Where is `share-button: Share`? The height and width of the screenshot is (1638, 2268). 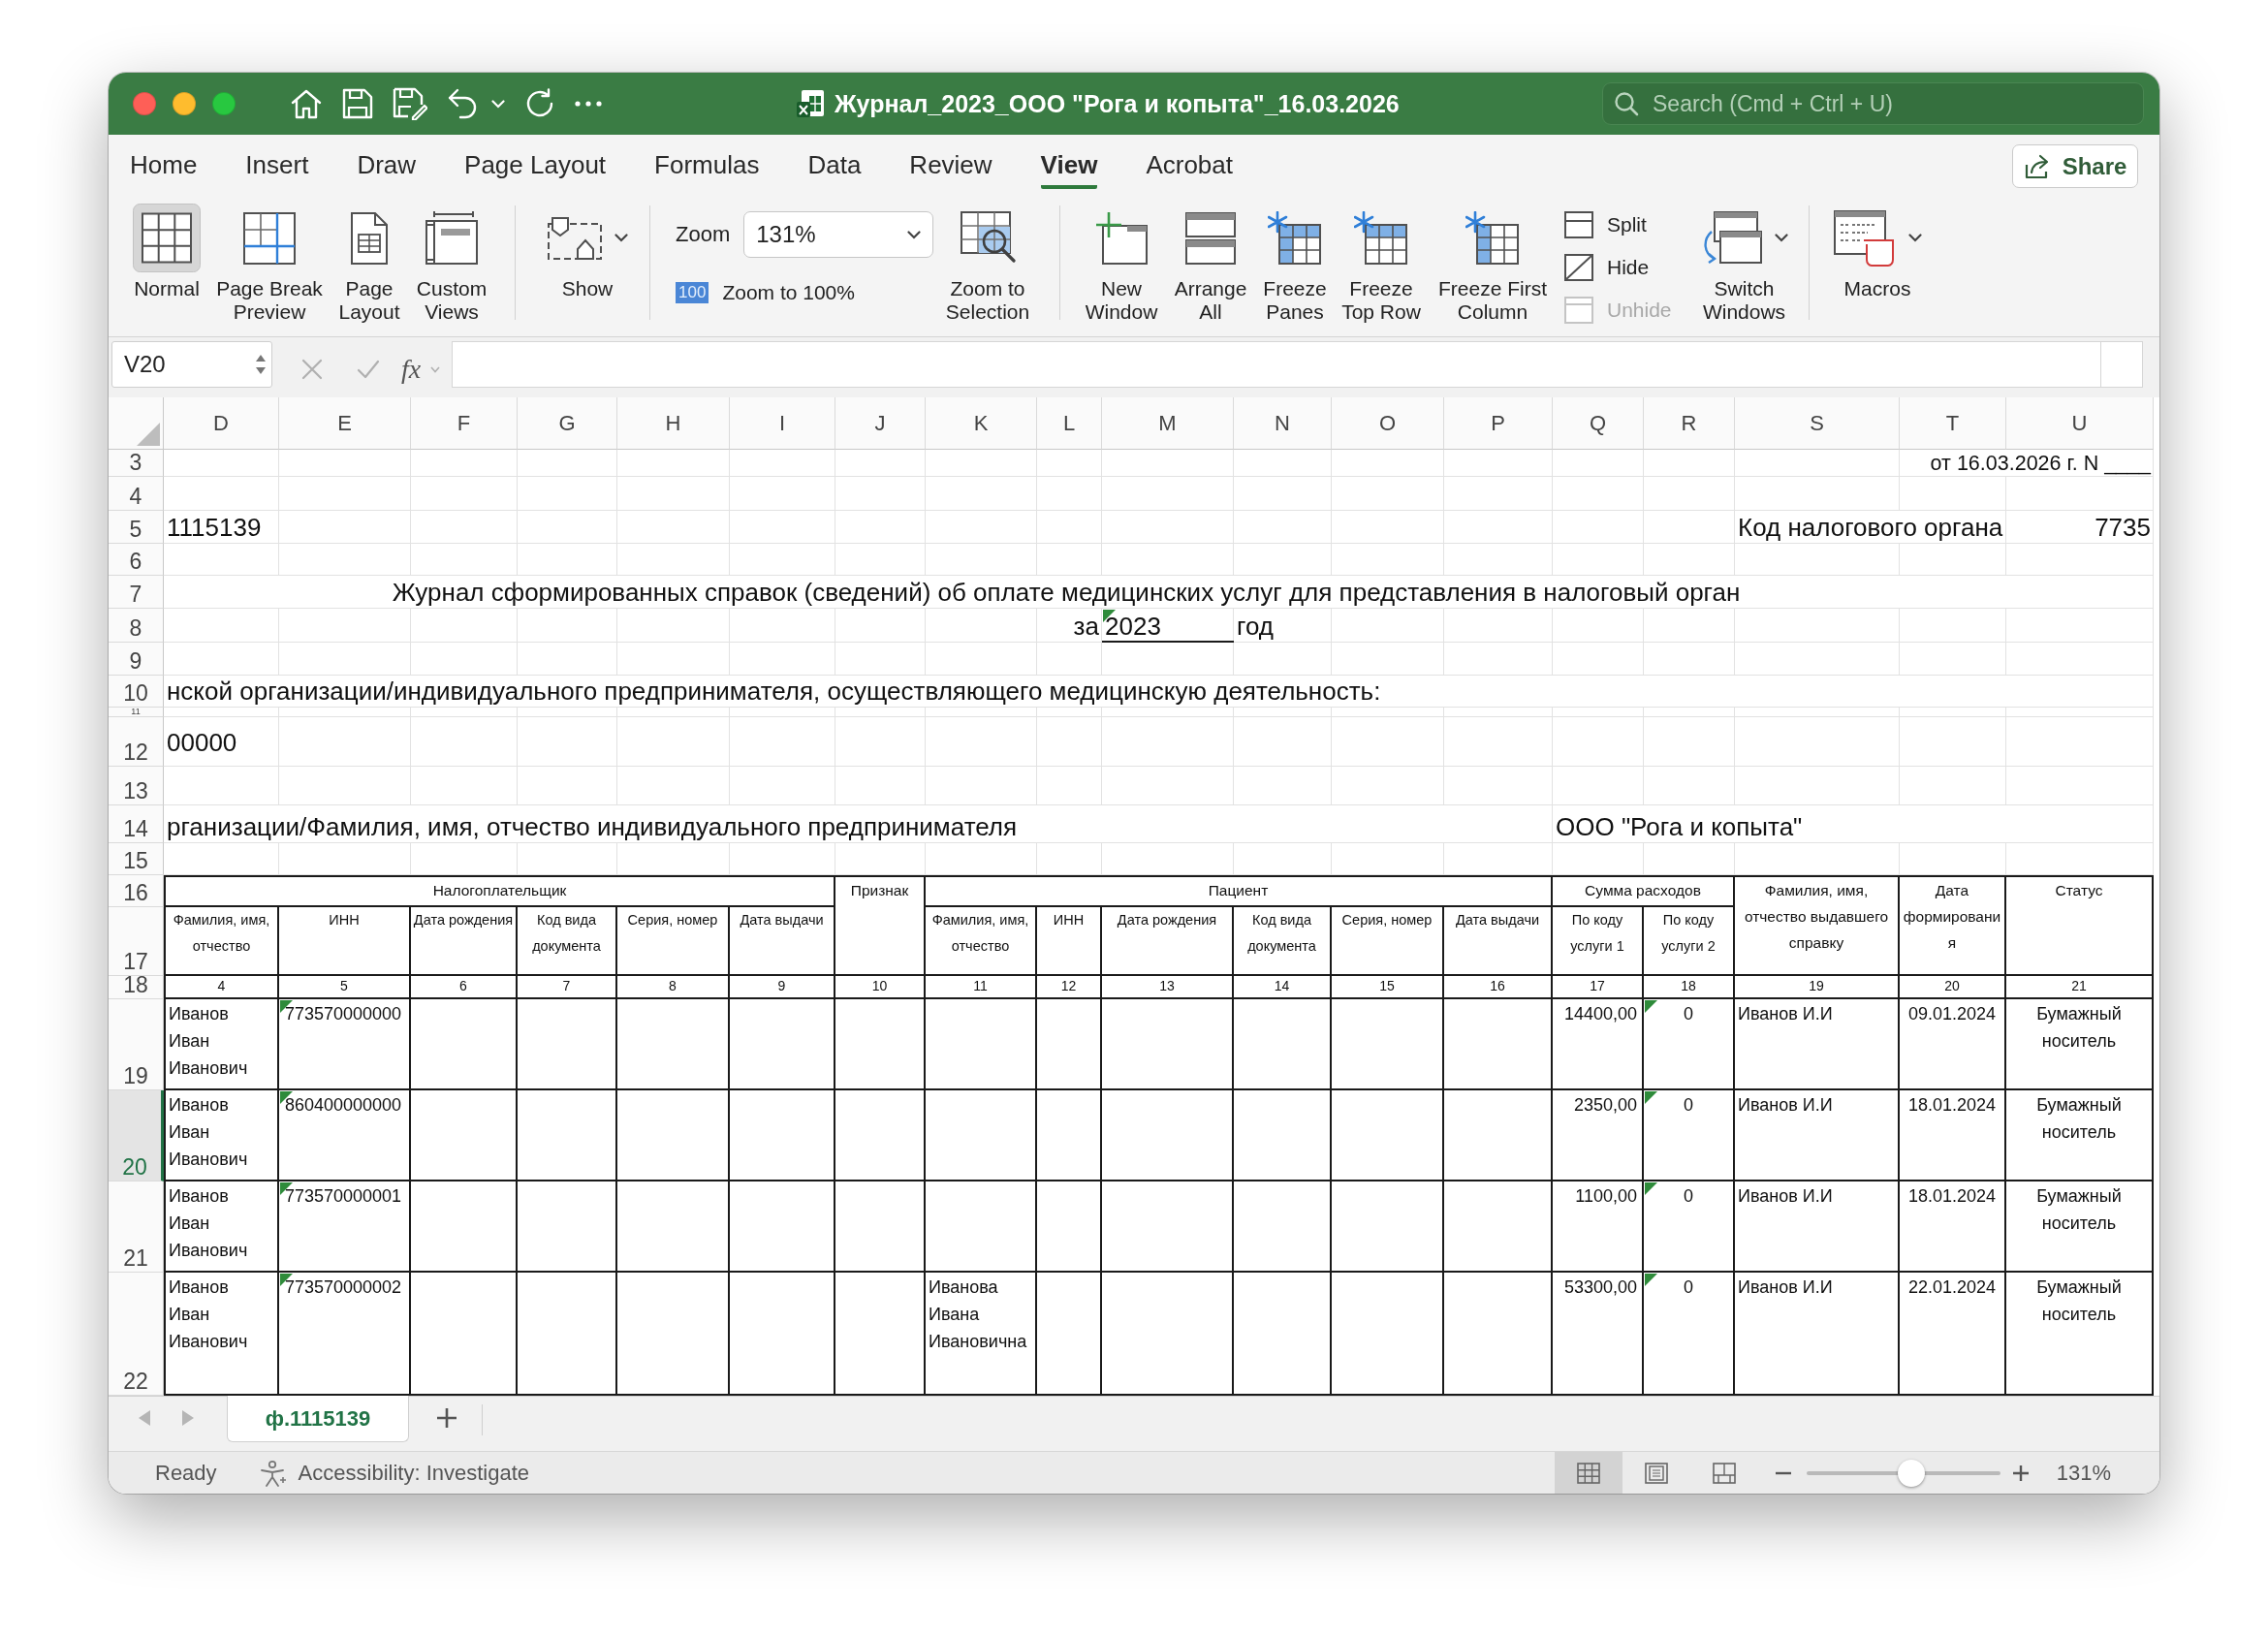 share-button: Share is located at coordinates (2075, 166).